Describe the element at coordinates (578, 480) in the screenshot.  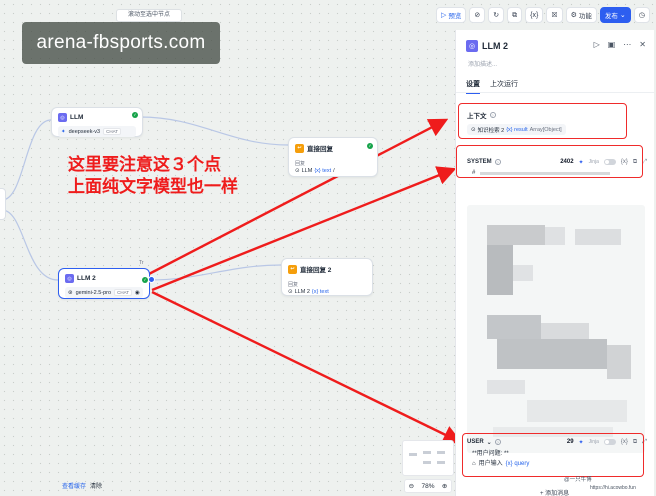
I see `credit-author: @一只牛博` at that location.